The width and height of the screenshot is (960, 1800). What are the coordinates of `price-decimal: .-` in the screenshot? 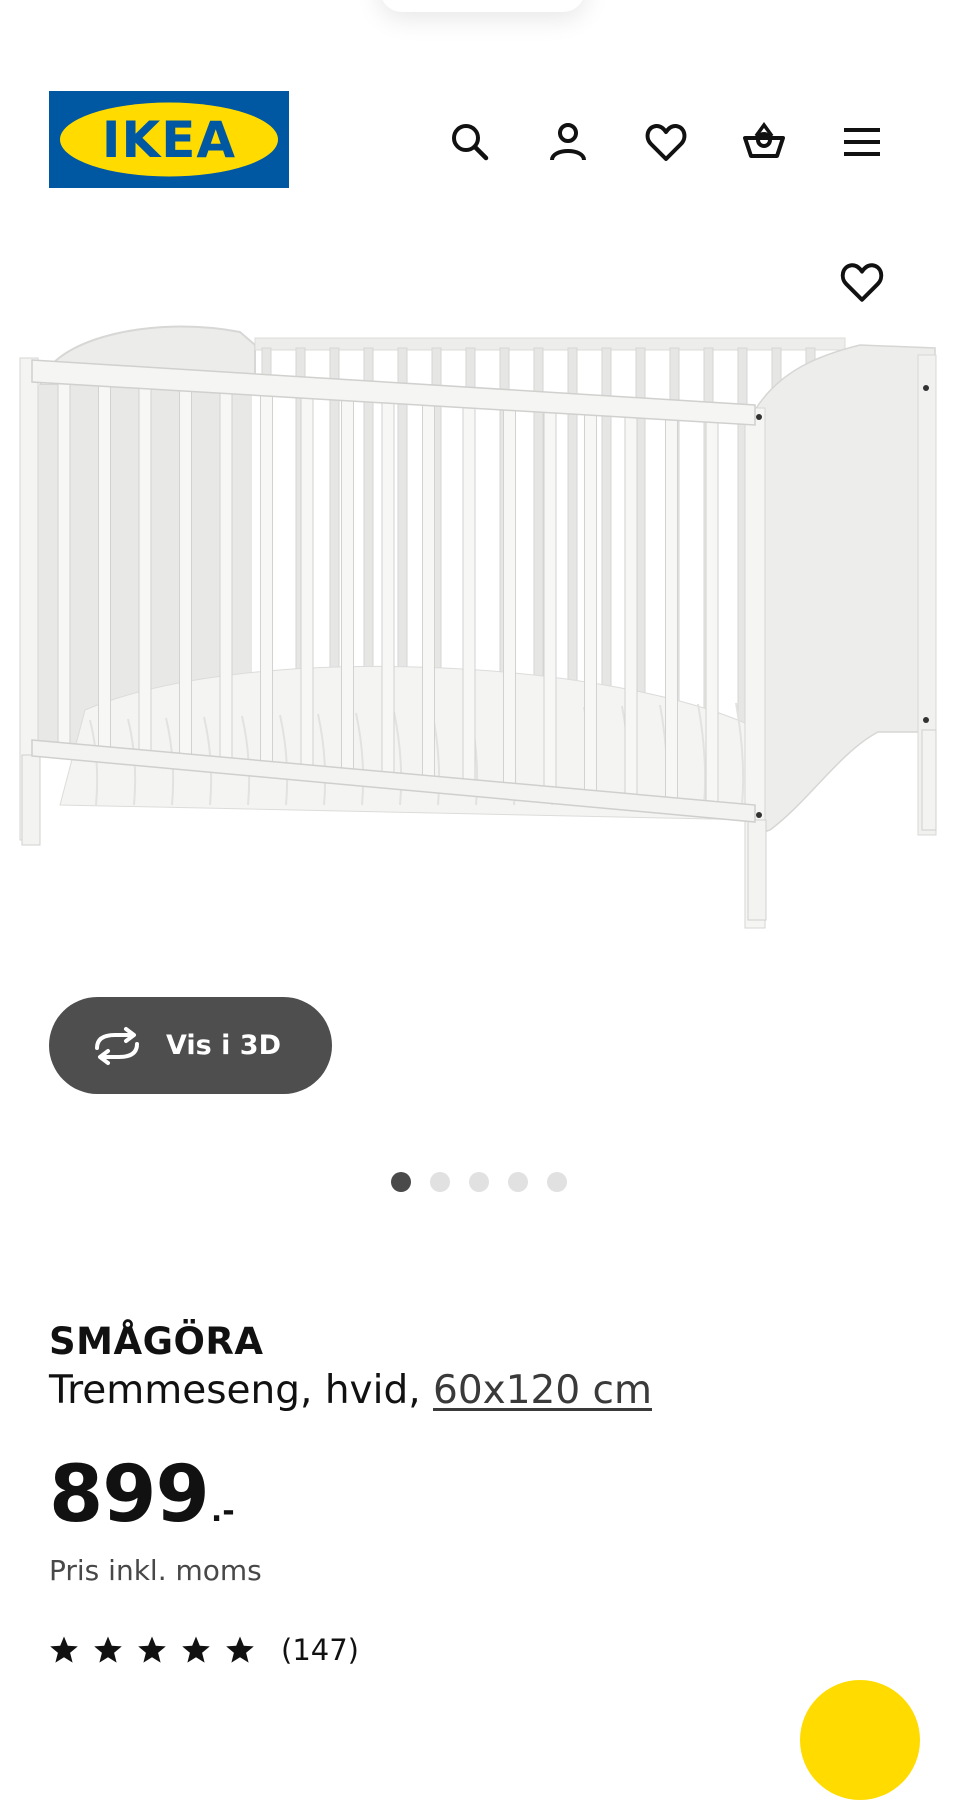 It's located at (222, 1511).